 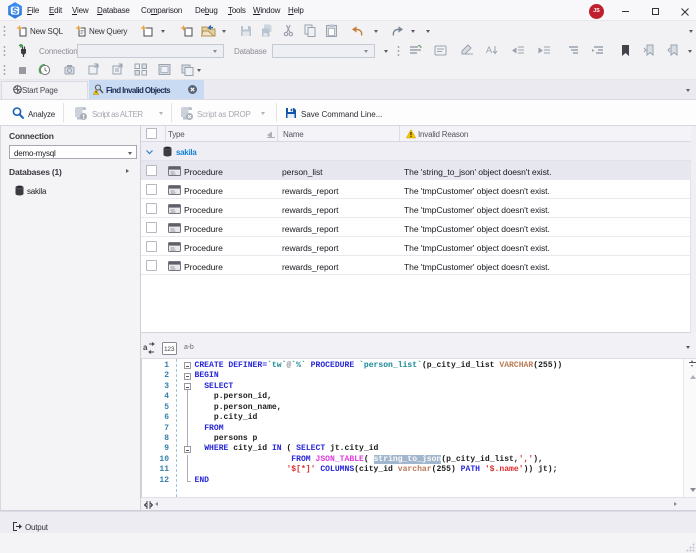 What do you see at coordinates (169, 349) in the screenshot?
I see `svg-text: 123` at bounding box center [169, 349].